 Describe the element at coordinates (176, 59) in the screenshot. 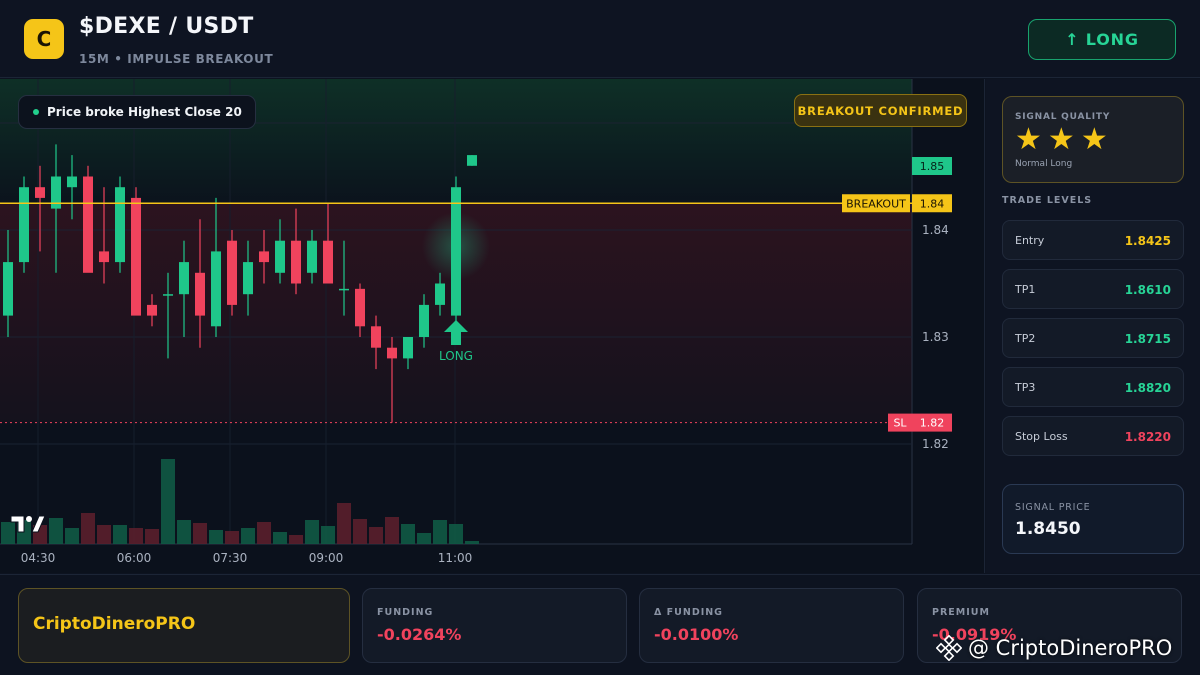

I see `signal-subtitle: 15M • IMPULSE BREAKOUT` at that location.